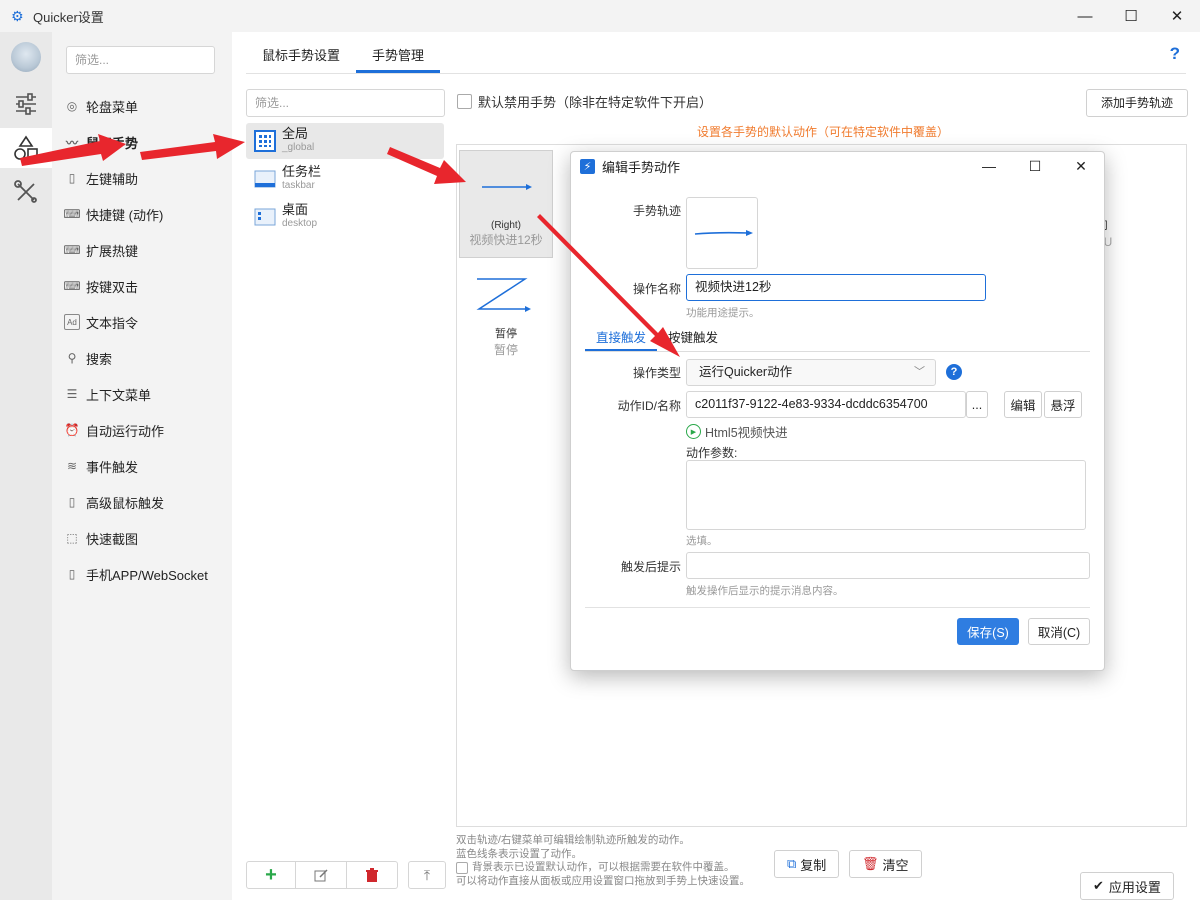  I want to click on sliders-icon, so click(26, 104).